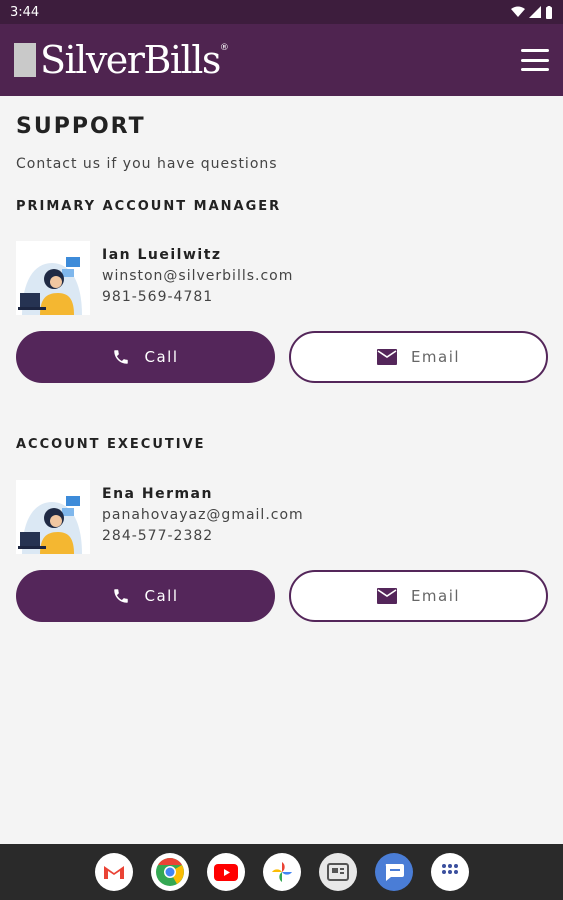  I want to click on photos-icon, so click(281, 872).